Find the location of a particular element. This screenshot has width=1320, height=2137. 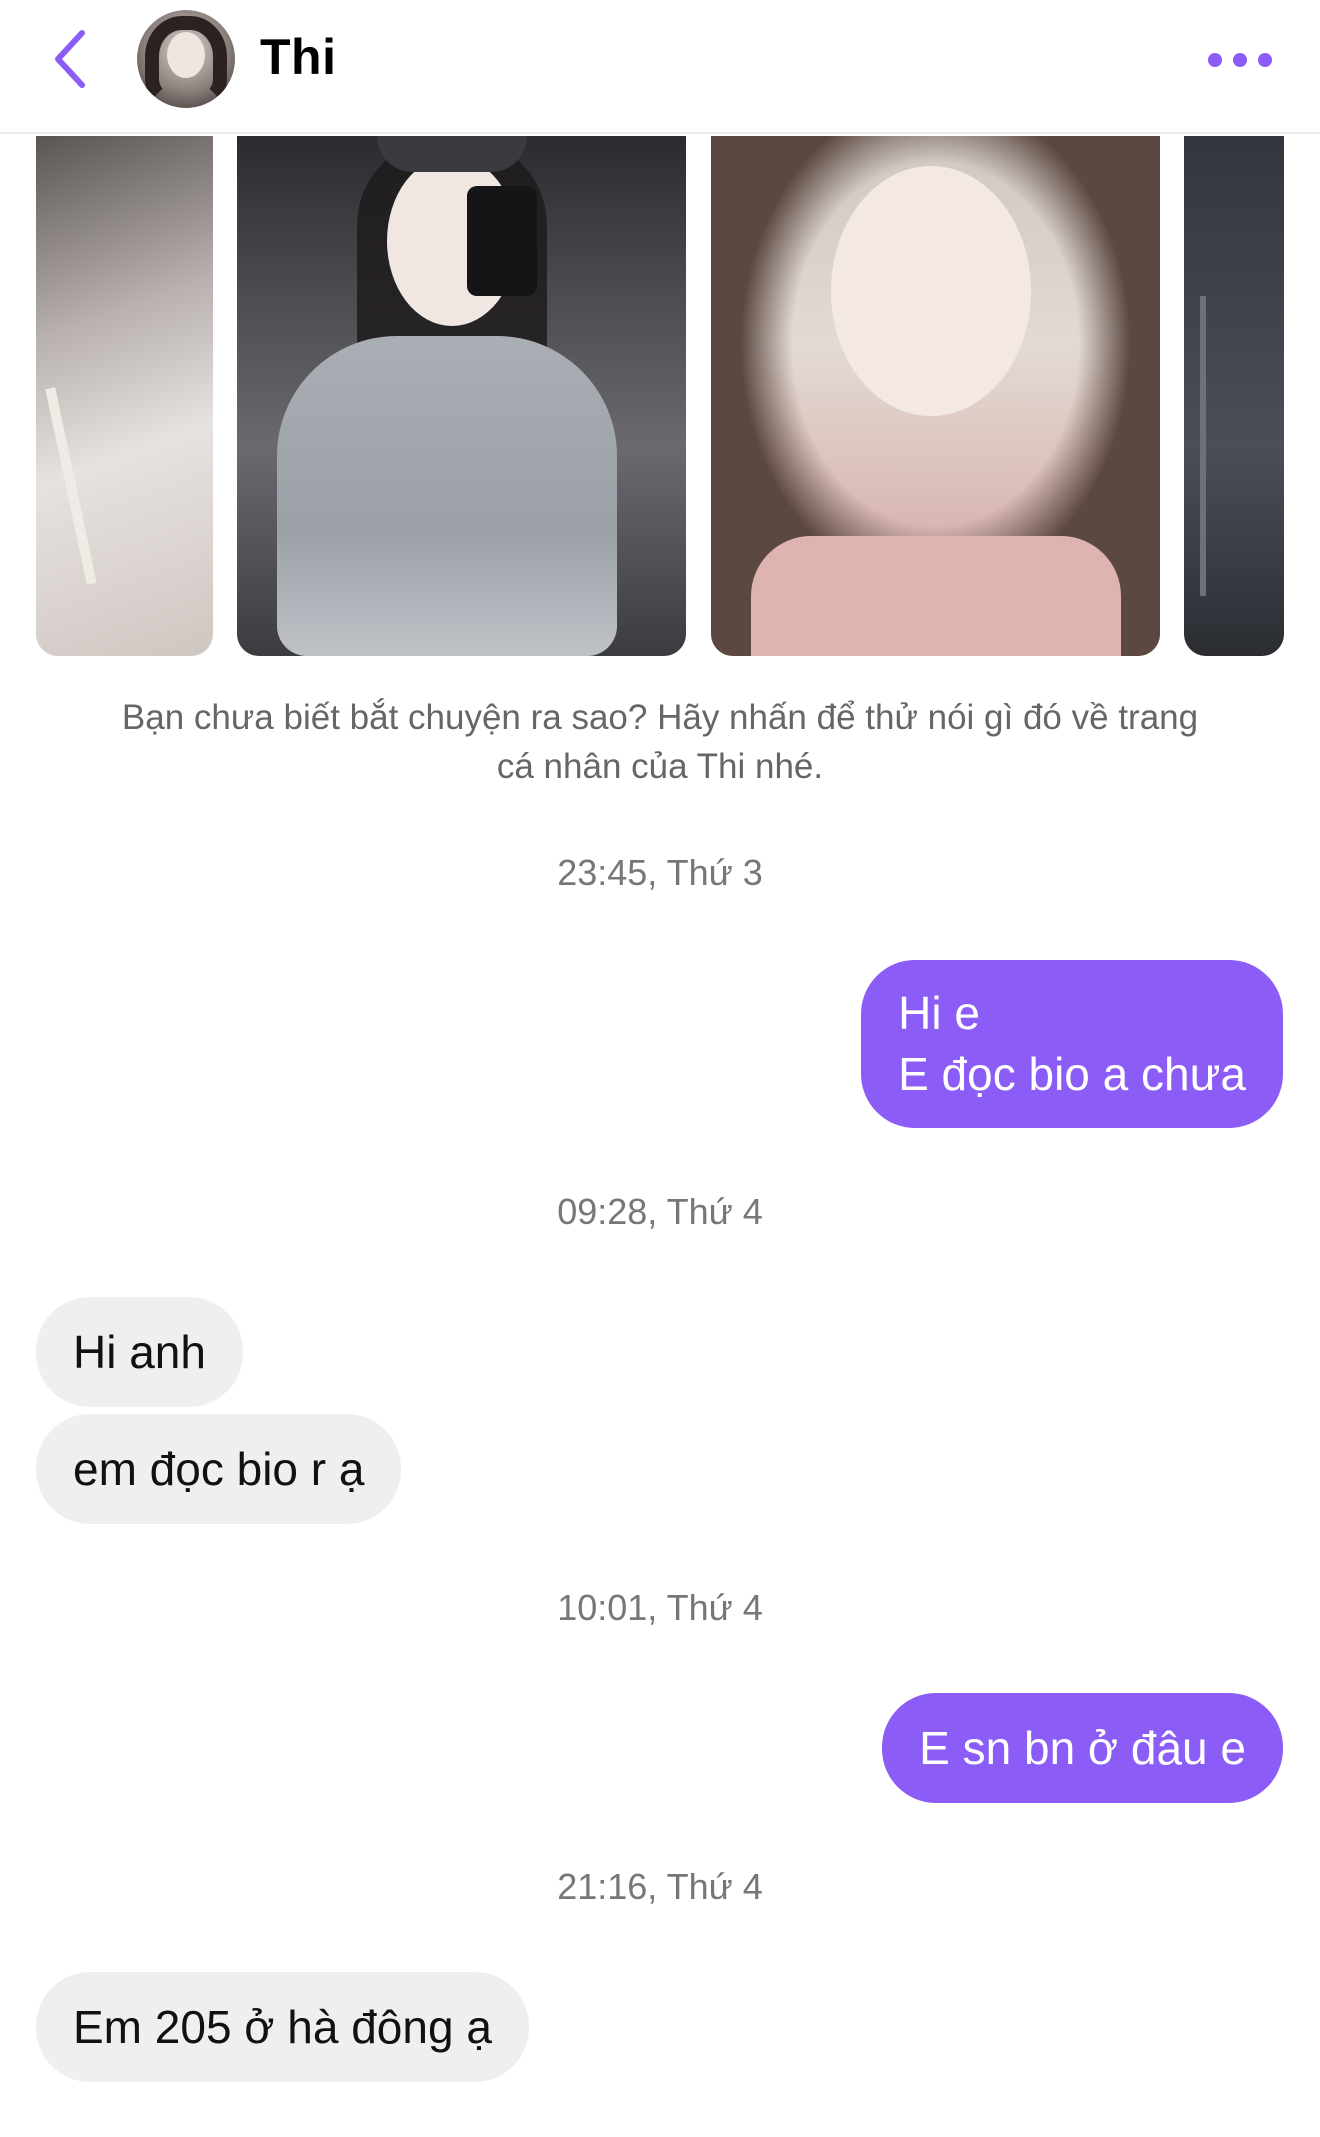

back-button is located at coordinates (70, 59).